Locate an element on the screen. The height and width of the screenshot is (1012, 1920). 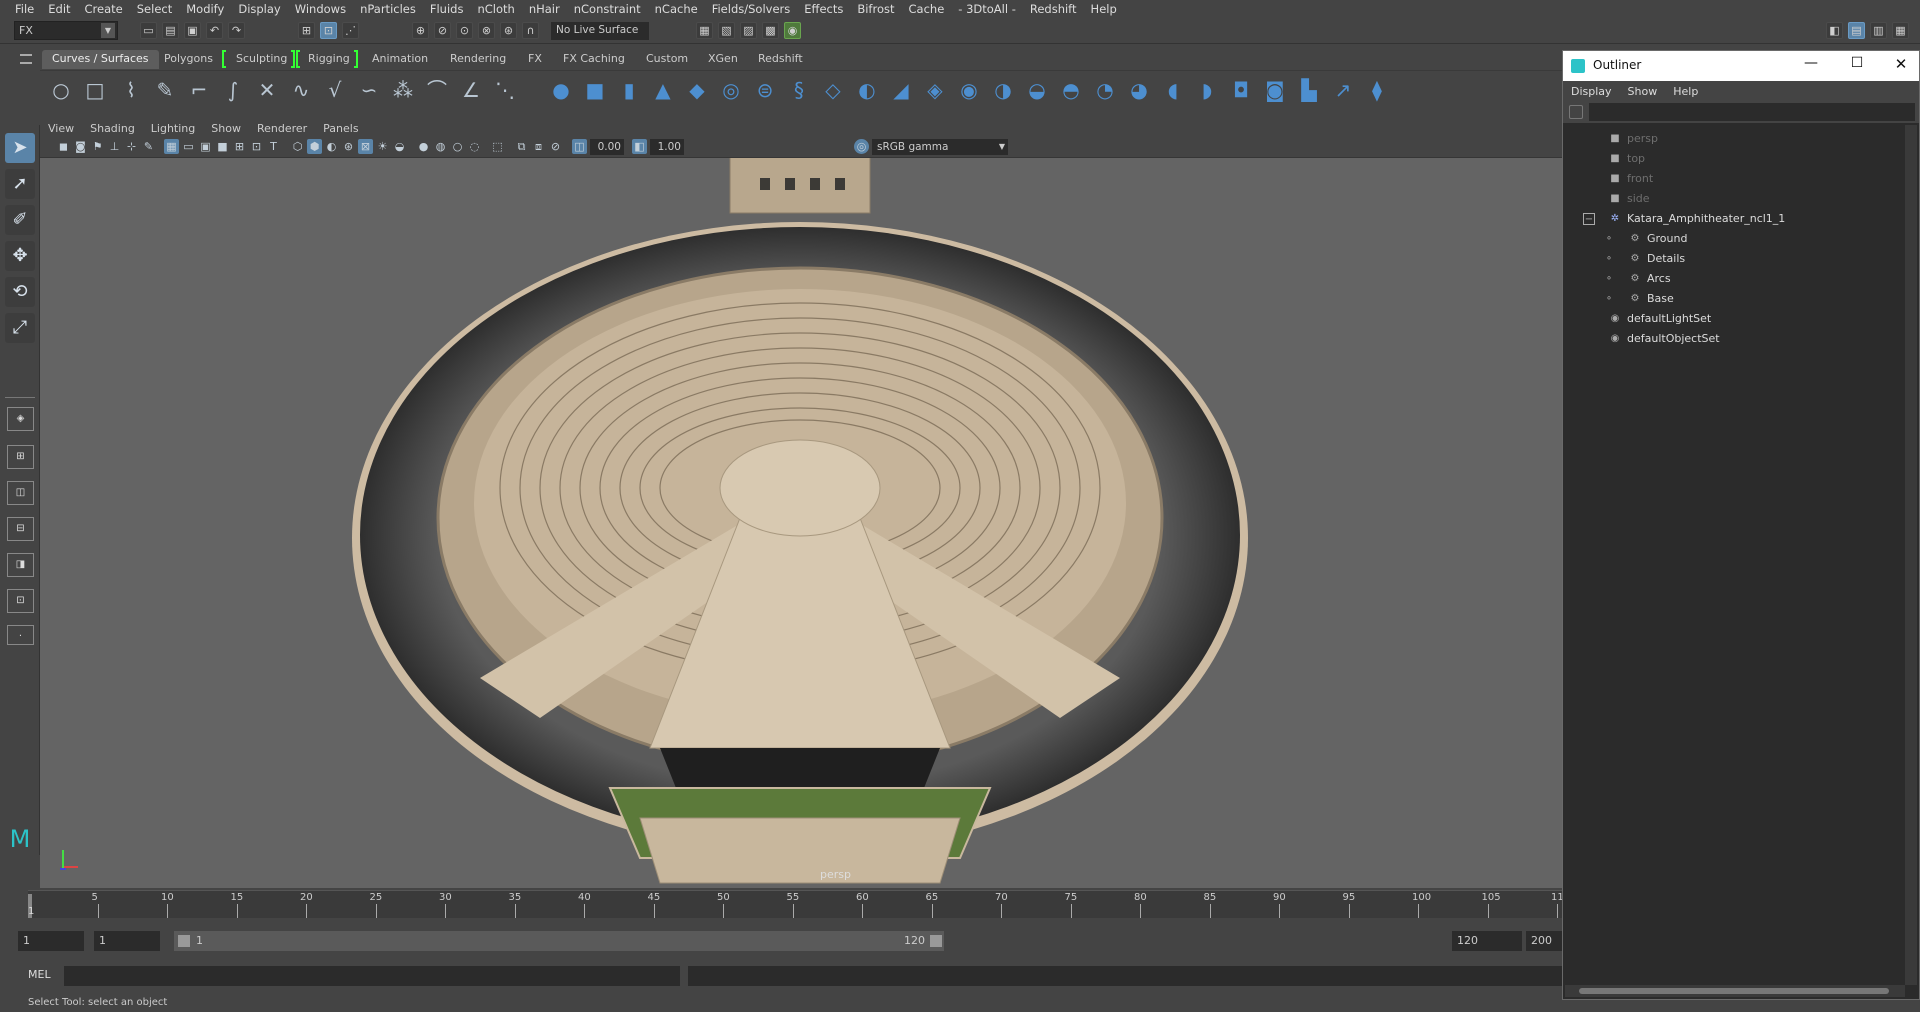
select-hierarchy-icon: ⊞ is located at coordinates (306, 30).